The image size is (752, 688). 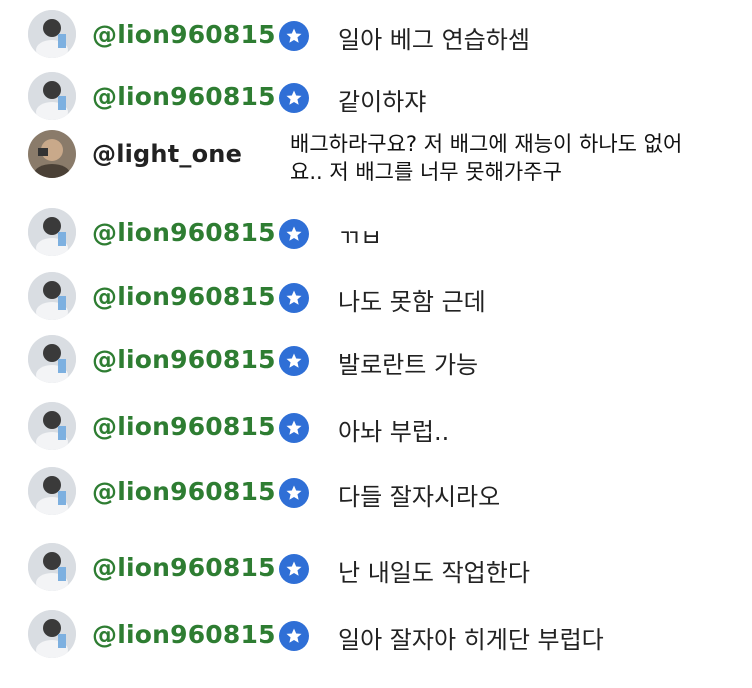 I want to click on chat-message: @lion960815 난 내일도 작업한다, so click(x=376, y=567).